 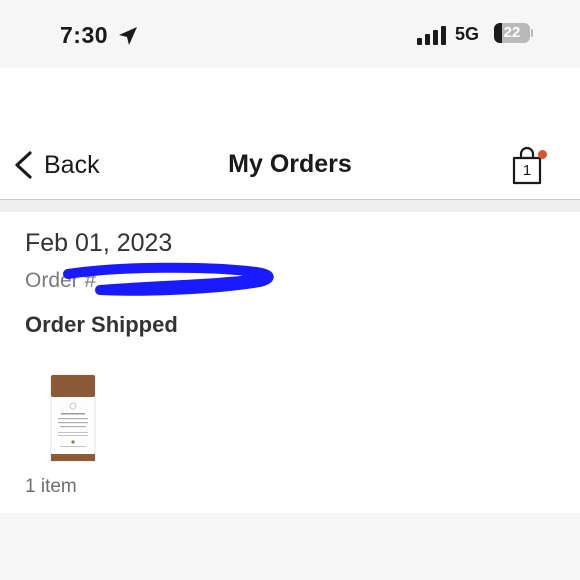 I want to click on back-button: Back, so click(x=56, y=165).